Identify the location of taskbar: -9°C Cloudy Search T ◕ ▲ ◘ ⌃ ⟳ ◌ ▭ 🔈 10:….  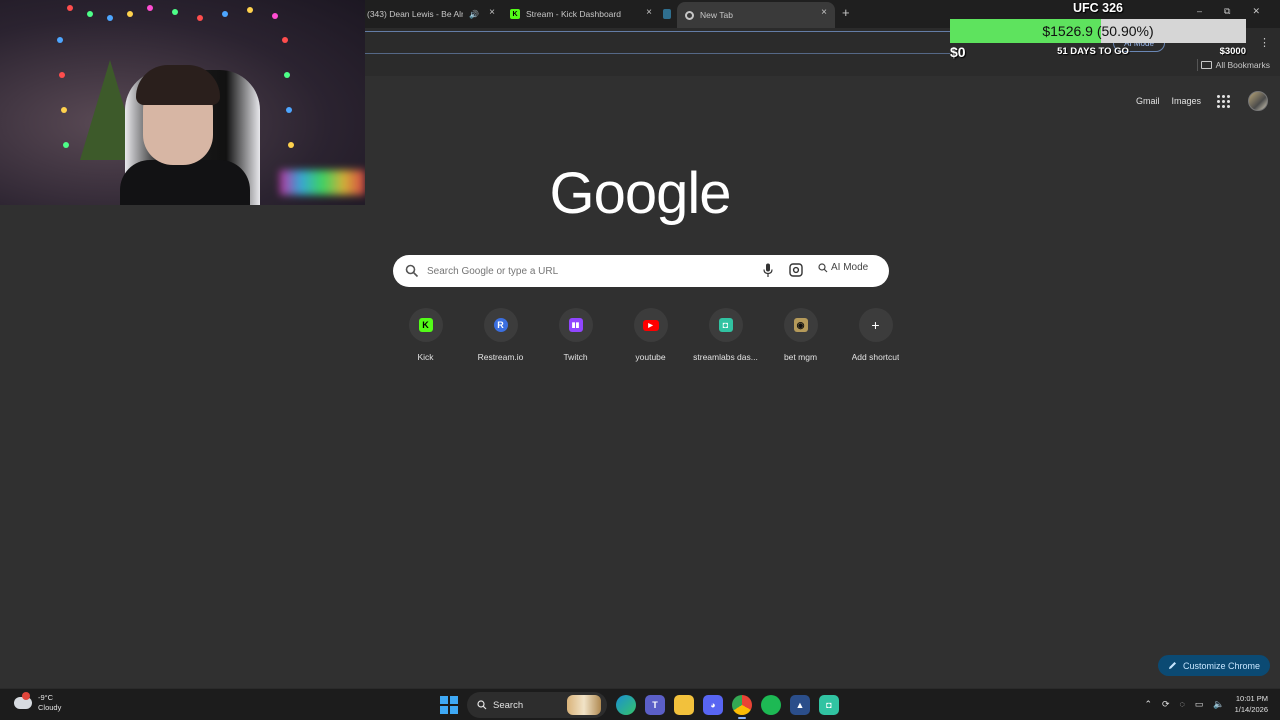
(640, 704).